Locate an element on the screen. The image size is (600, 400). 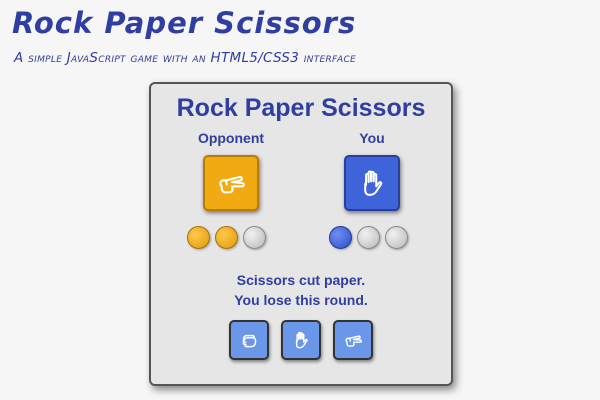
paper-button is located at coordinates (301, 340).